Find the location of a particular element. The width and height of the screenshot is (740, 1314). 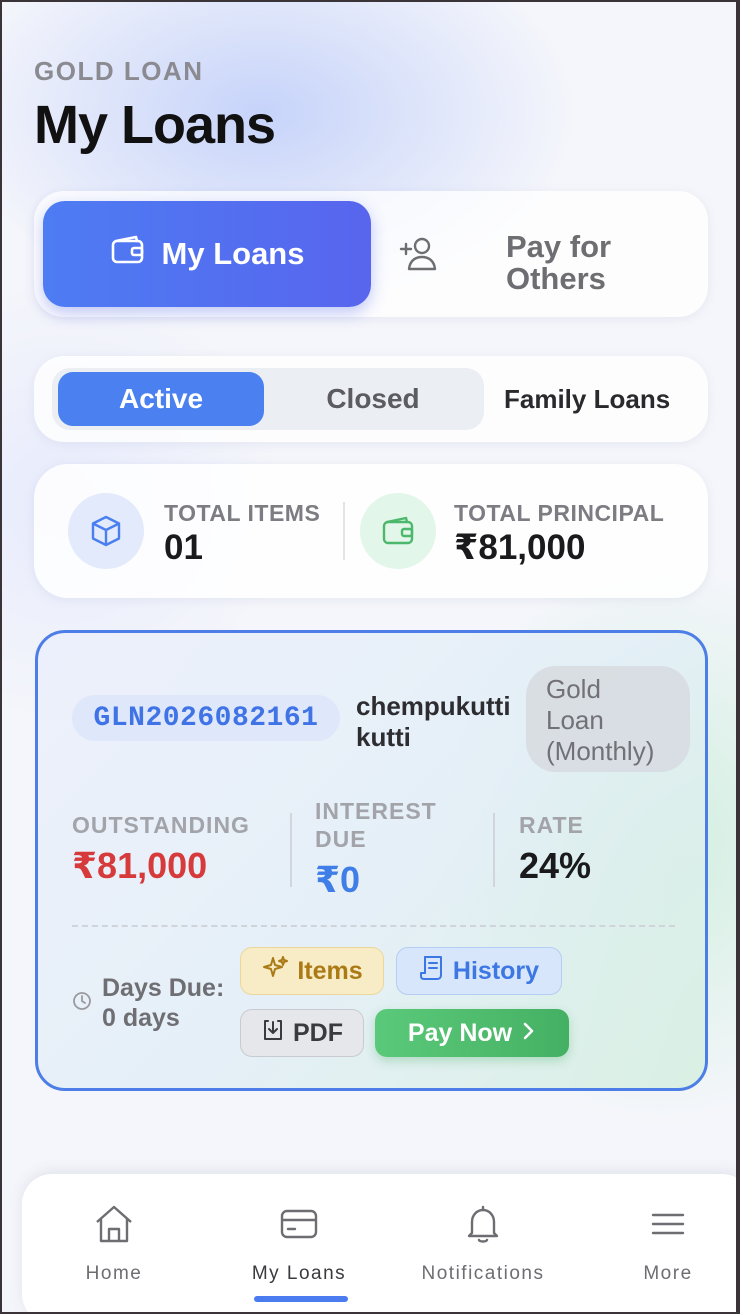

page-eyebrow: GOLD LOAN is located at coordinates (119, 71).